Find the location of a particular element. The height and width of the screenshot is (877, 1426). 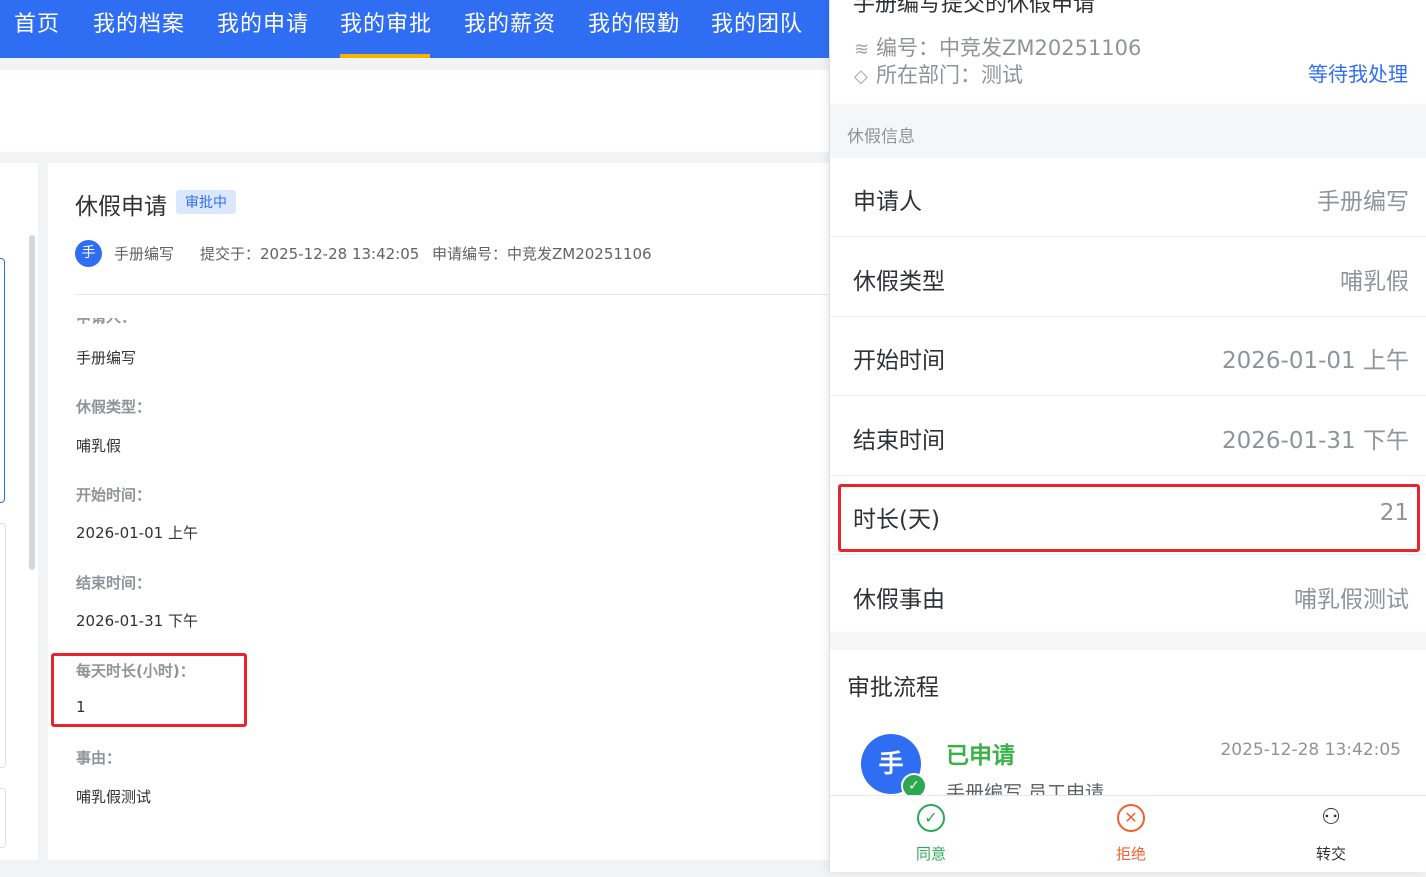

filter-bar is located at coordinates (415, 111).